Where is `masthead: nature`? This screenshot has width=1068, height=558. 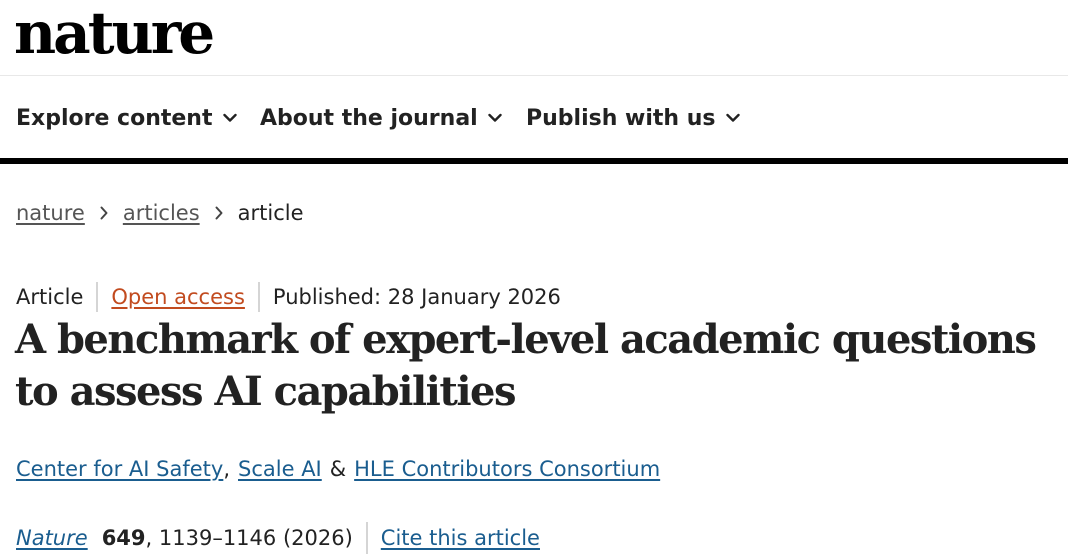
masthead: nature is located at coordinates (534, 38).